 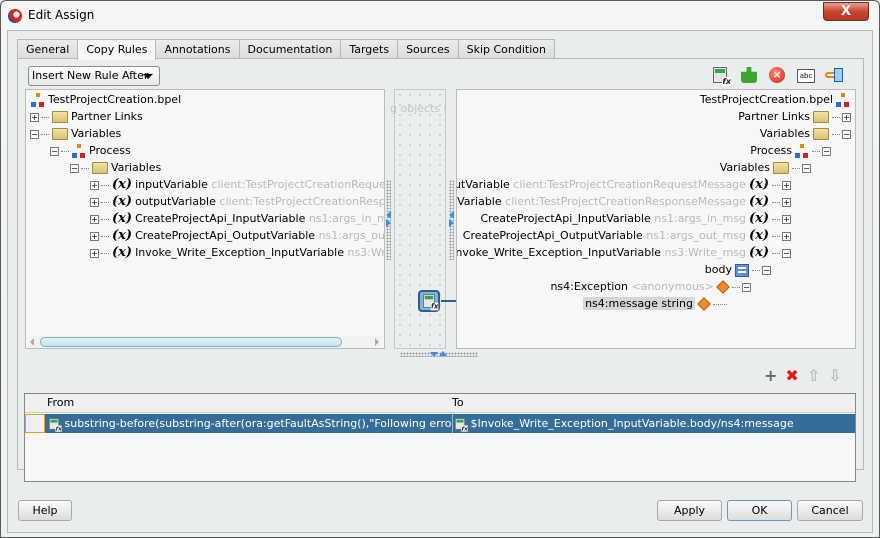 What do you see at coordinates (220, 218) in the screenshot?
I see `node-label: CreateProjectApi_InputVariable` at bounding box center [220, 218].